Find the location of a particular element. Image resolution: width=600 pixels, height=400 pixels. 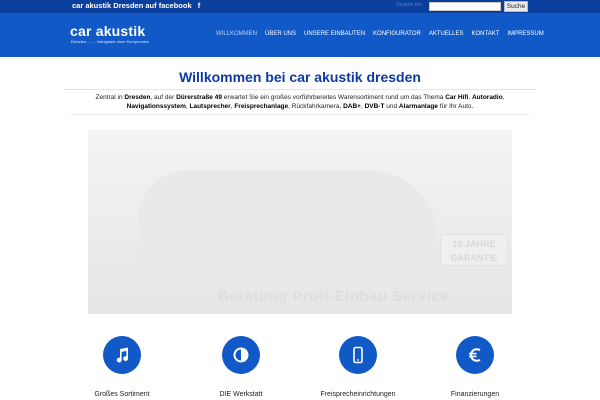

music-note-icon is located at coordinates (122, 355).